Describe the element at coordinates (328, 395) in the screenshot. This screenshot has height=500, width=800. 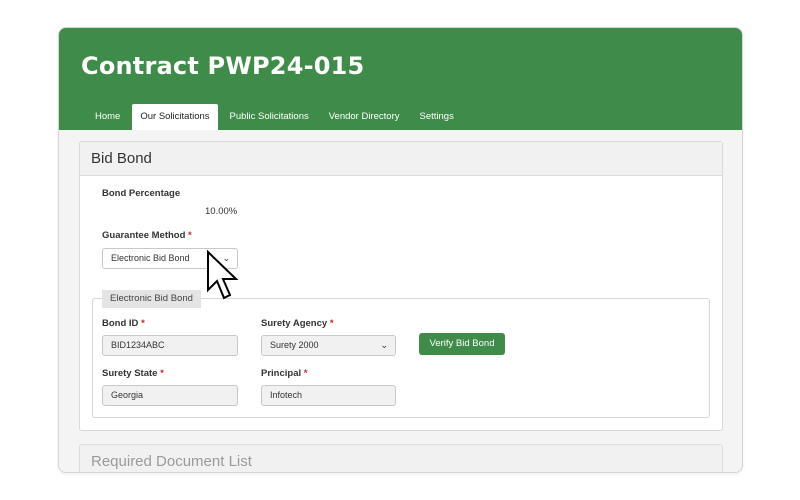
I see `principal-input: Infotech` at that location.